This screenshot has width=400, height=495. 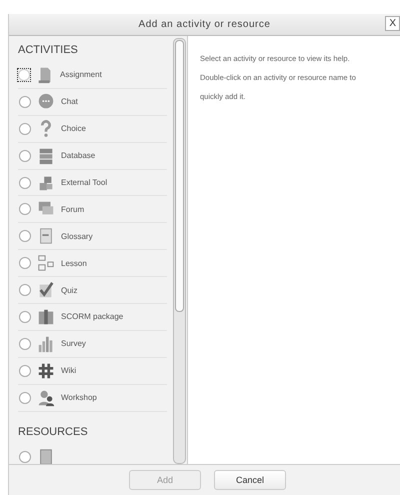 What do you see at coordinates (78, 155) in the screenshot?
I see `activity-label: Database` at bounding box center [78, 155].